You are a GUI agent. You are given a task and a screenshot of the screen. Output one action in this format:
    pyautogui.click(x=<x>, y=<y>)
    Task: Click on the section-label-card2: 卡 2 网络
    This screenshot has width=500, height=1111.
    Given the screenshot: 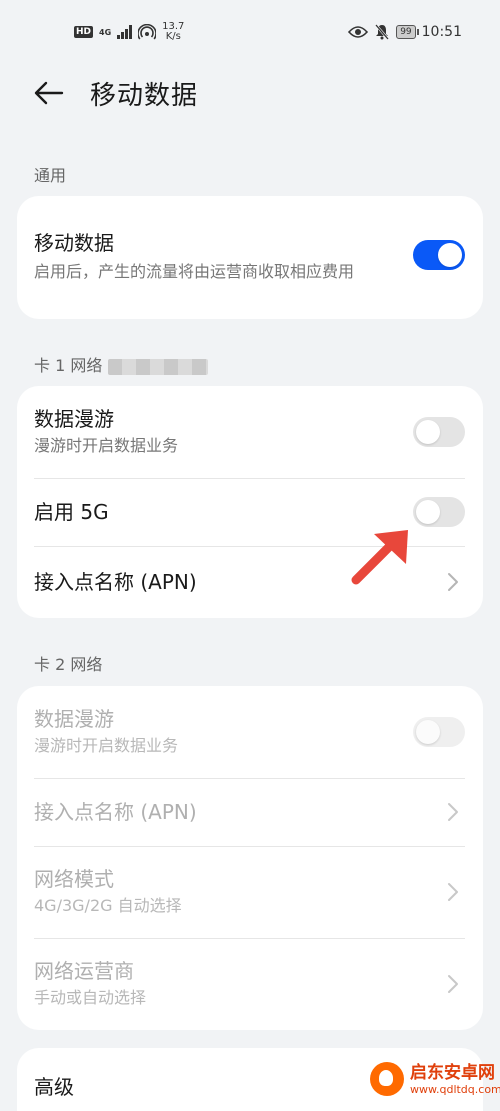 What is the action you would take?
    pyautogui.click(x=68, y=664)
    